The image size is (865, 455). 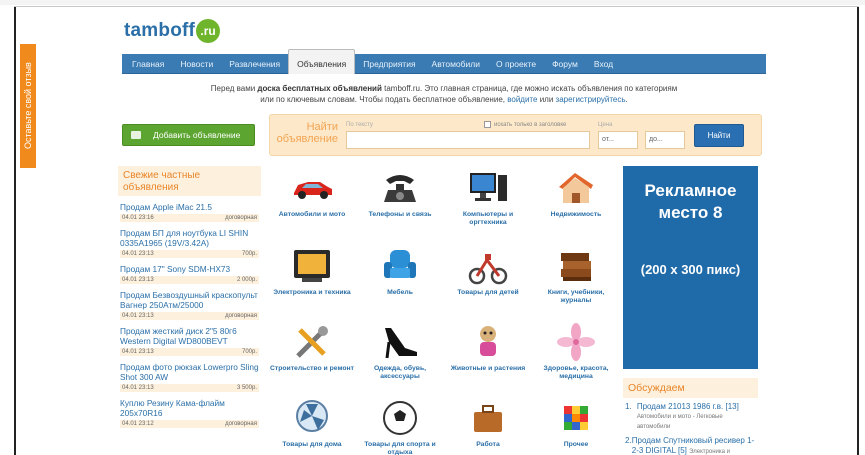 I want to click on category-label: Мебель, so click(x=400, y=292).